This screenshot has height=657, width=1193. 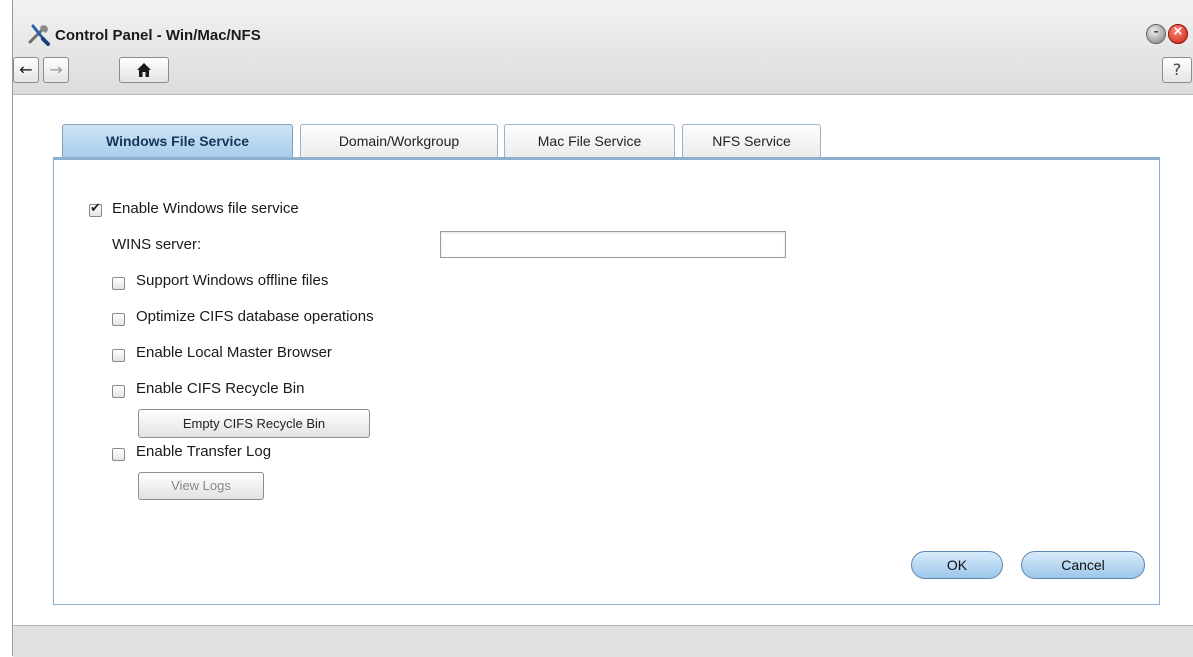 I want to click on view-logs-button: View Logs, so click(x=201, y=486).